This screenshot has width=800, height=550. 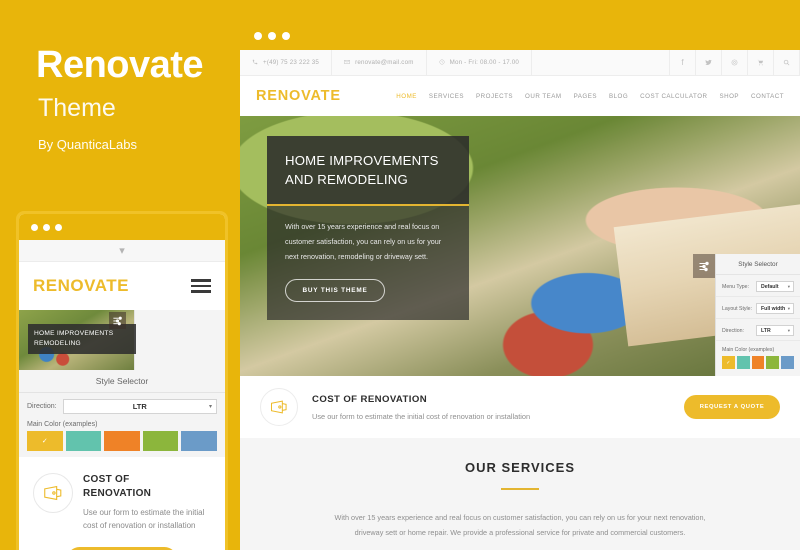 What do you see at coordinates (179, 340) in the screenshot?
I see `mobile-style-panel-bg` at bounding box center [179, 340].